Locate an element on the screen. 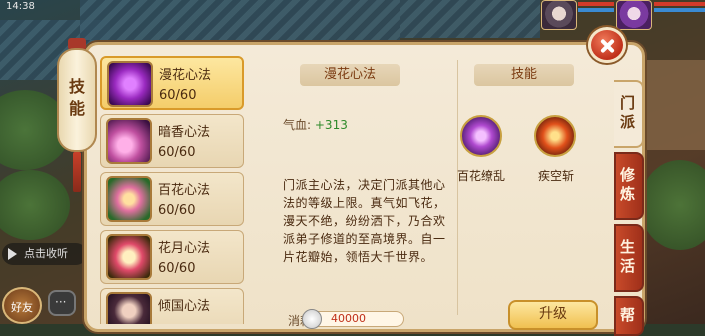  friends-button: 好友 is located at coordinates (22, 305).